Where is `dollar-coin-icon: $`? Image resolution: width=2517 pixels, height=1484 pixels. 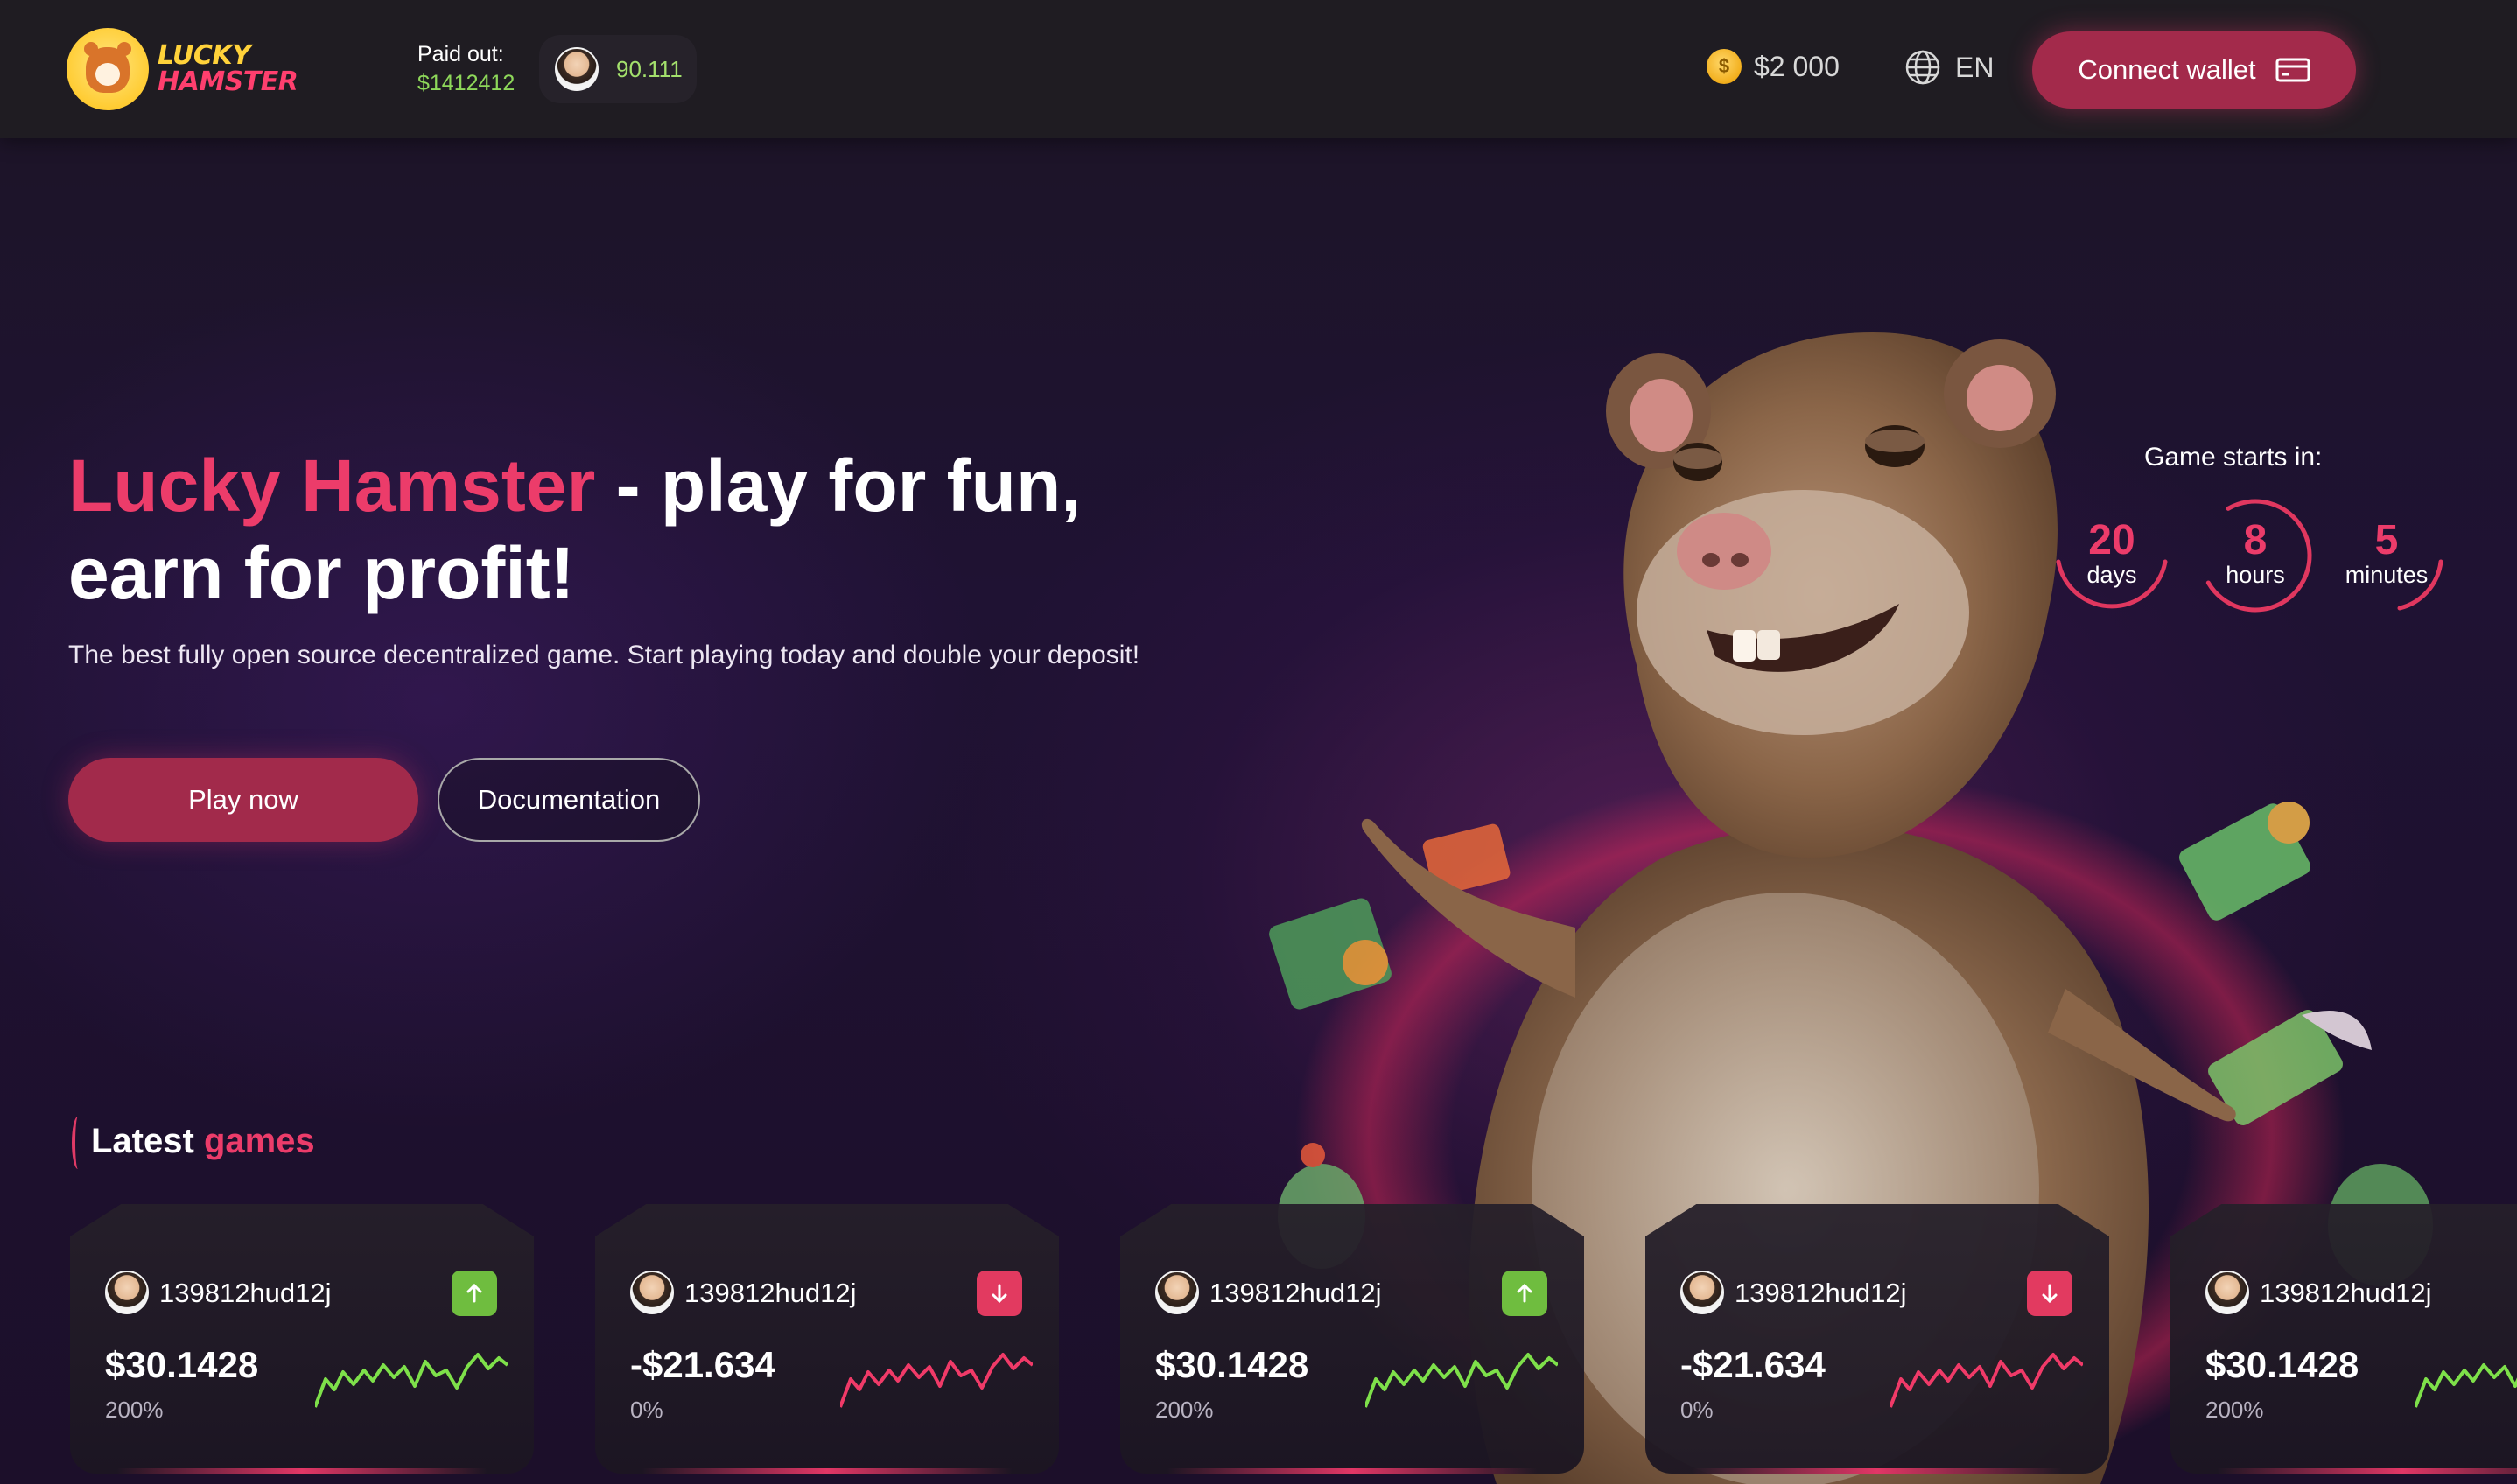
dollar-coin-icon: $ is located at coordinates (1724, 66).